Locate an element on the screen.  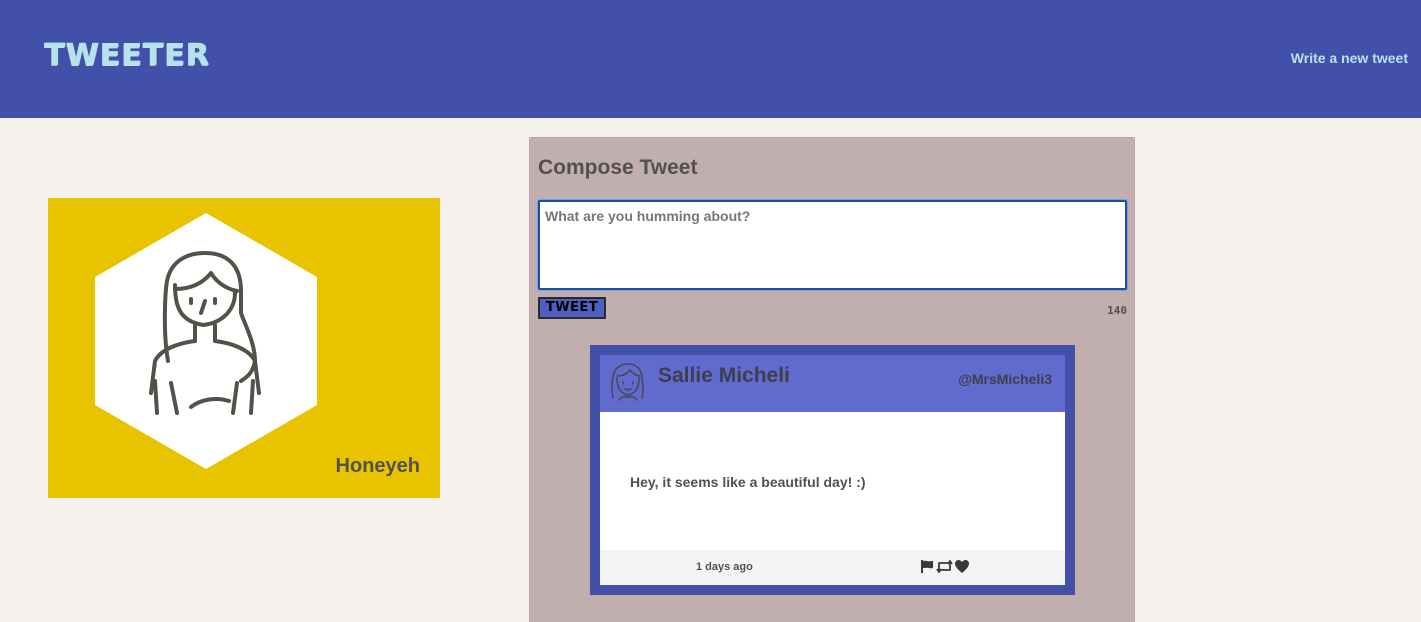
profile-avatar is located at coordinates (206, 341).